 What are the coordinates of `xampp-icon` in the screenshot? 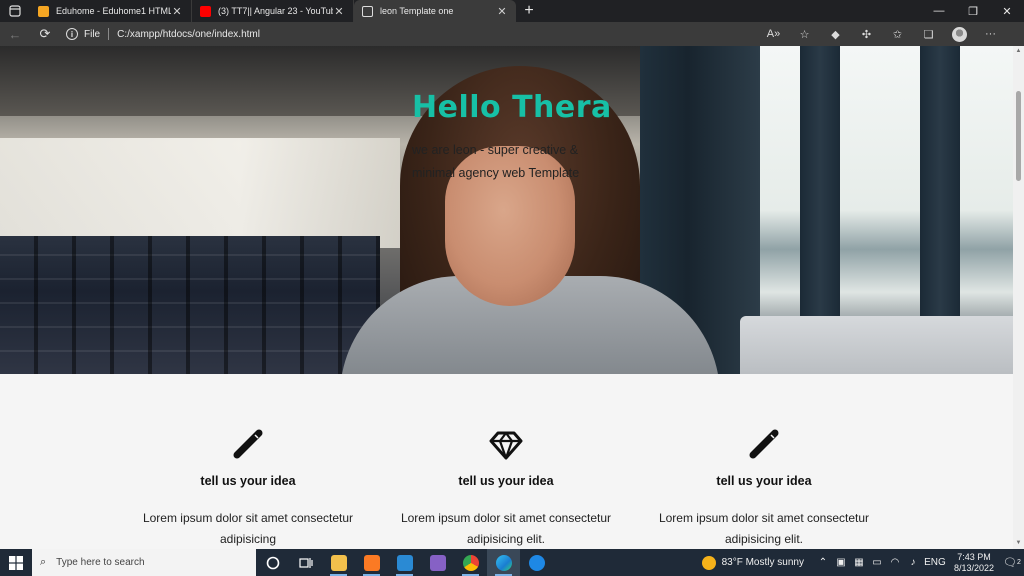 It's located at (371, 562).